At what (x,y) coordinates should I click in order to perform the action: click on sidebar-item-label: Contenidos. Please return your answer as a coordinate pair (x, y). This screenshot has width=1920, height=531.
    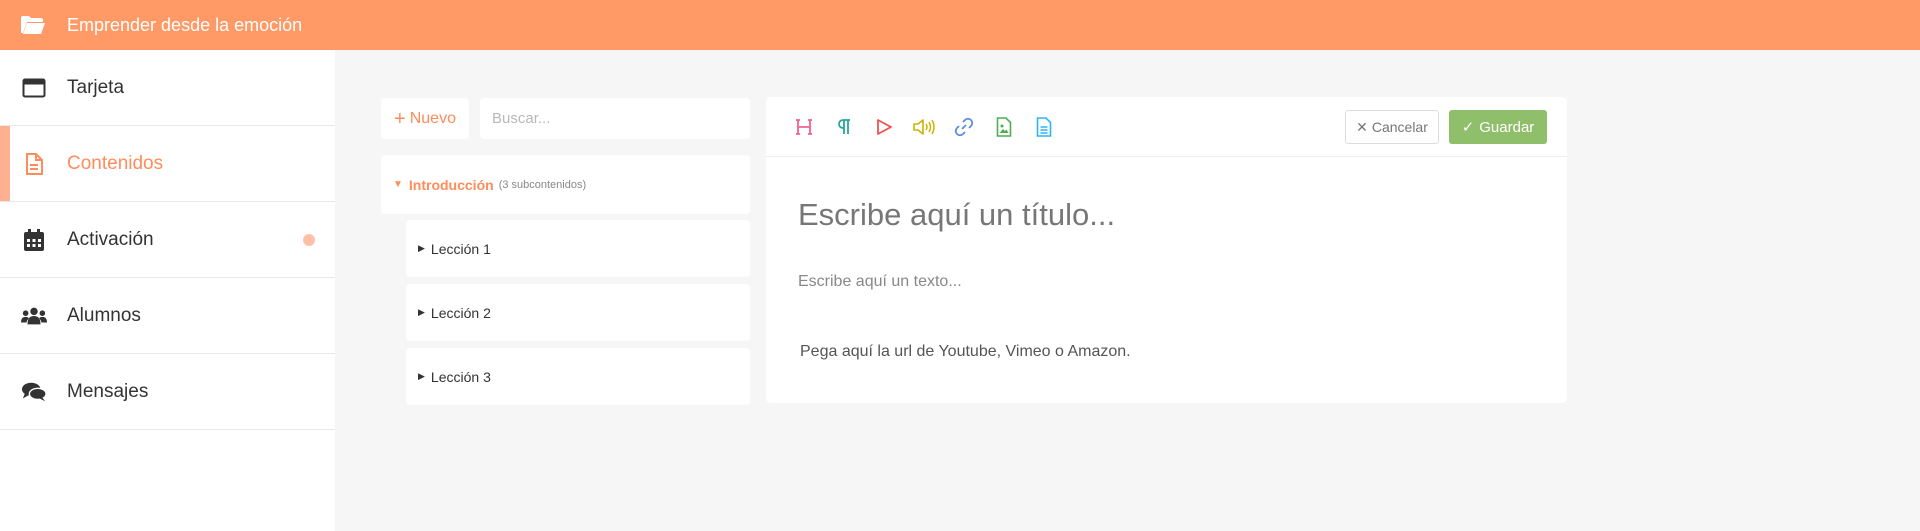
    Looking at the image, I should click on (115, 163).